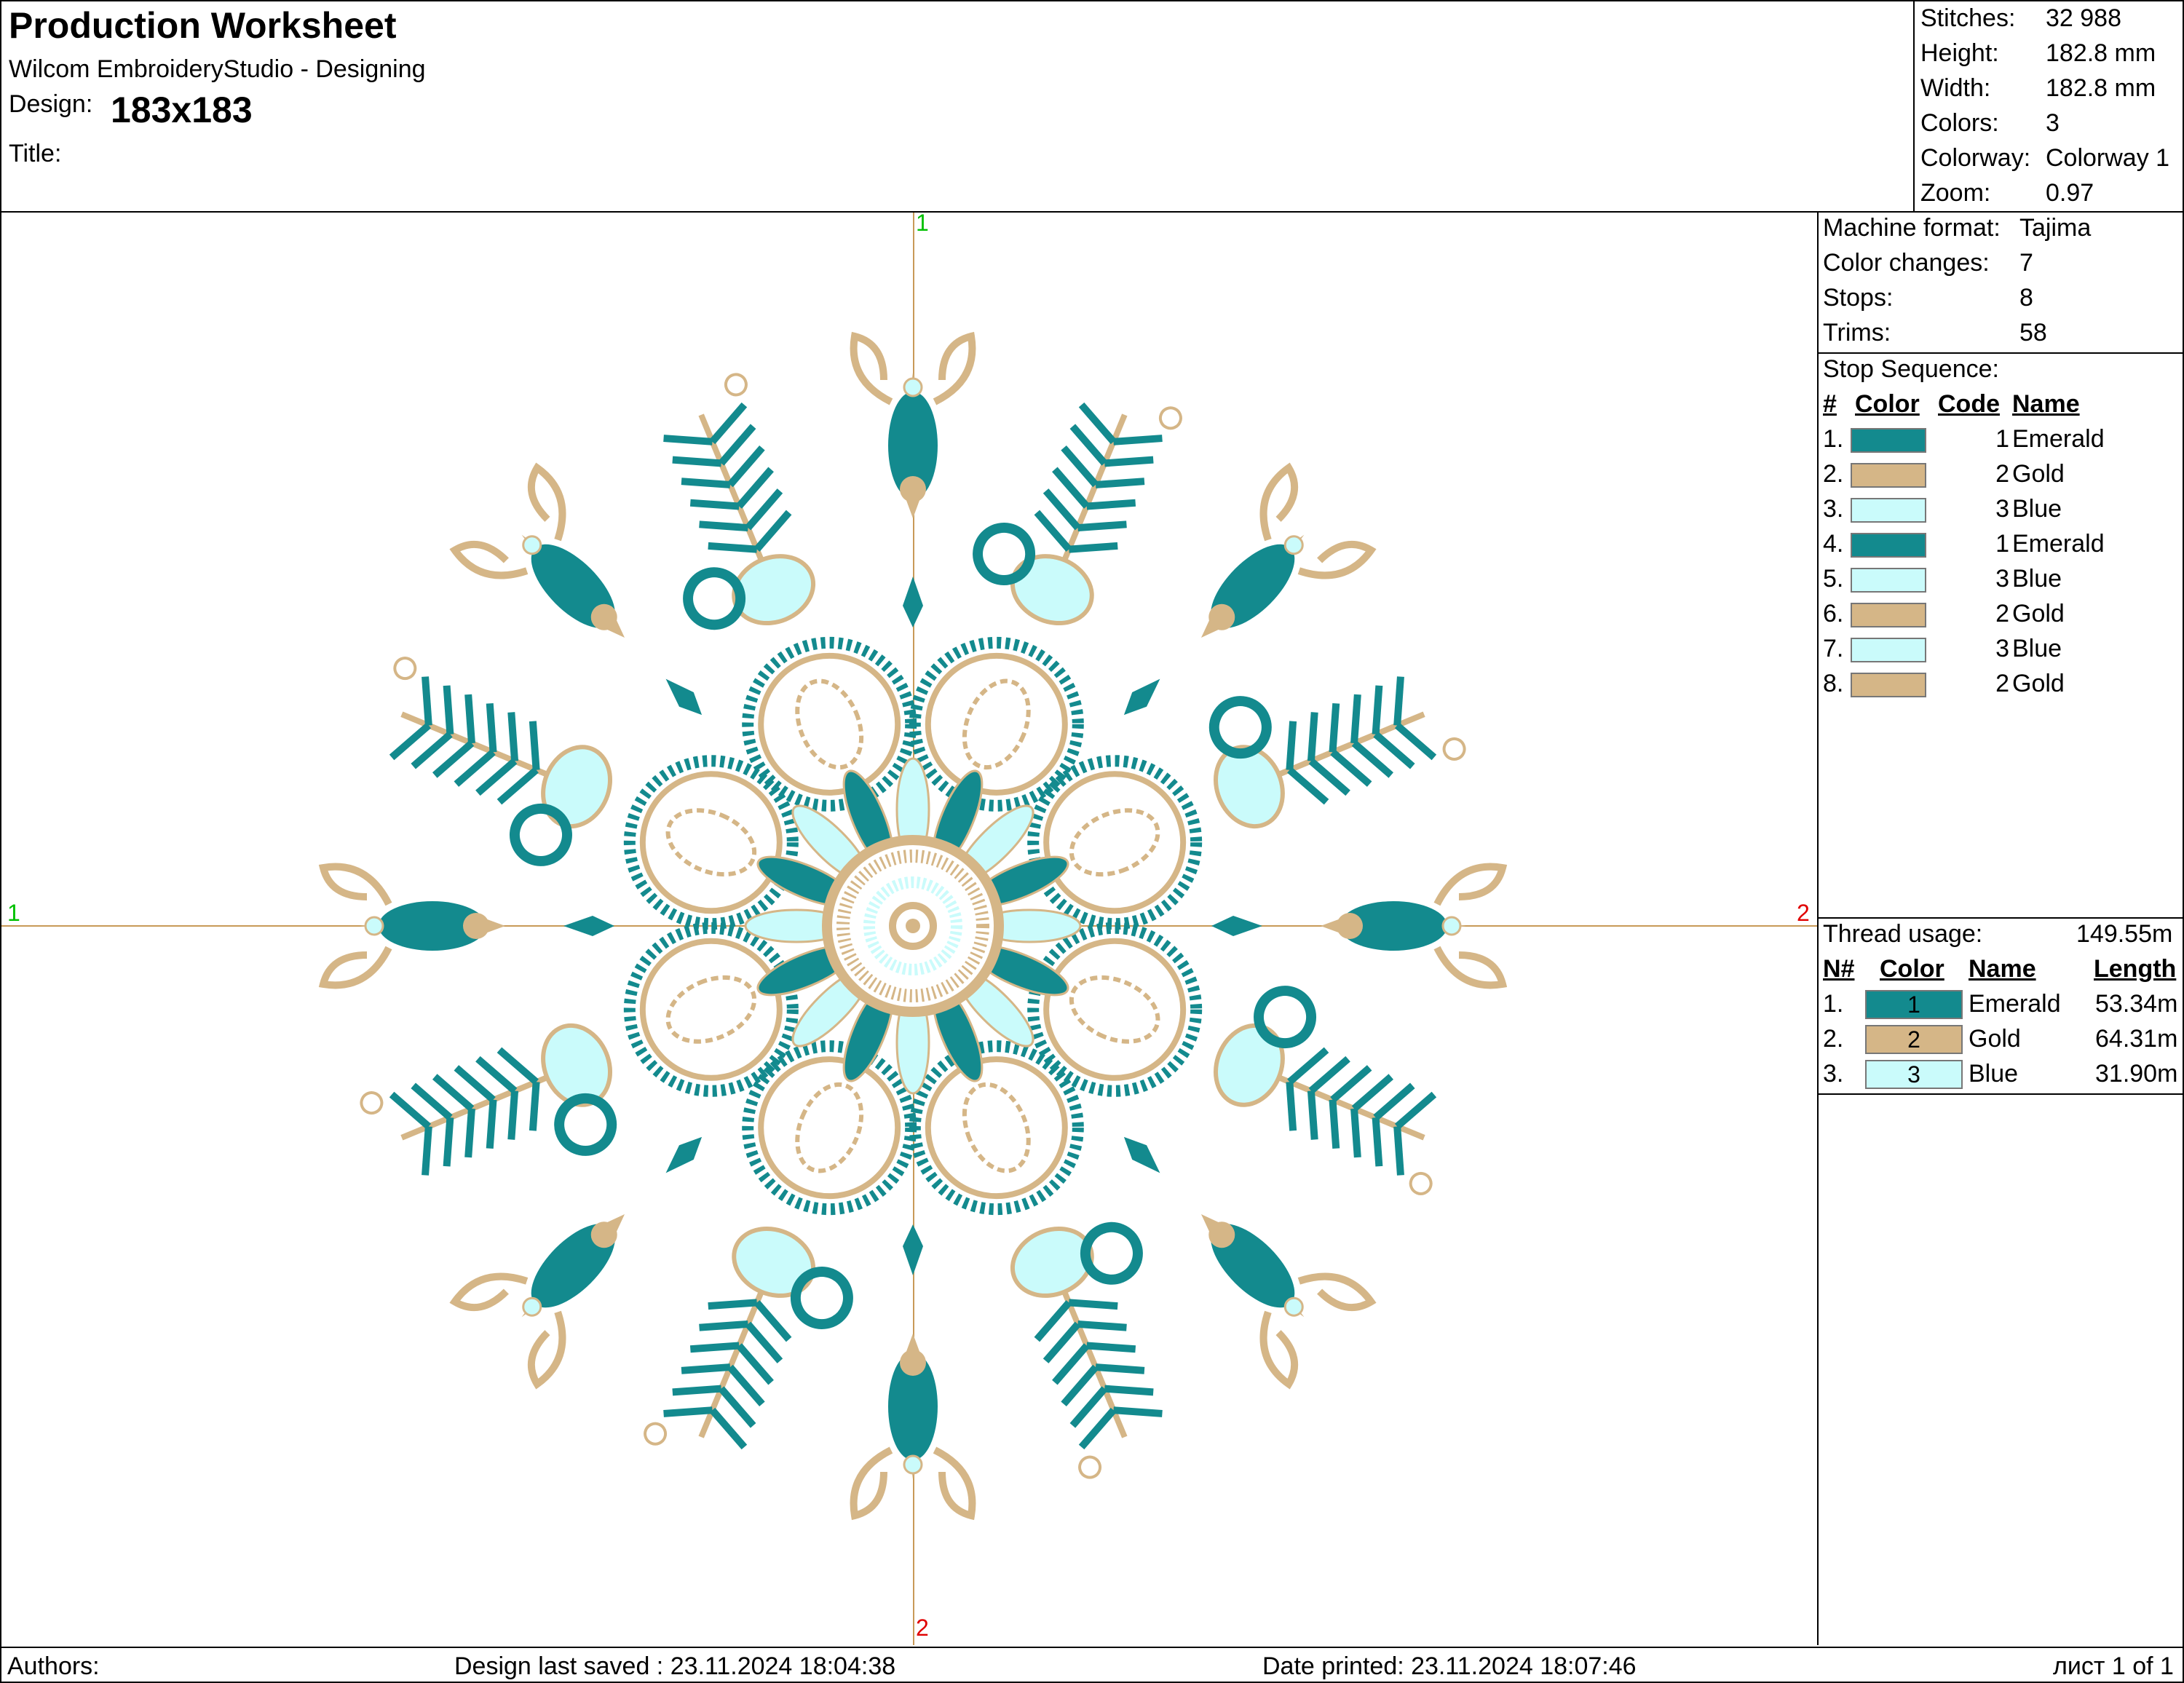 The width and height of the screenshot is (2184, 1683). What do you see at coordinates (2026, 263) in the screenshot?
I see `color-changes-value: 7` at bounding box center [2026, 263].